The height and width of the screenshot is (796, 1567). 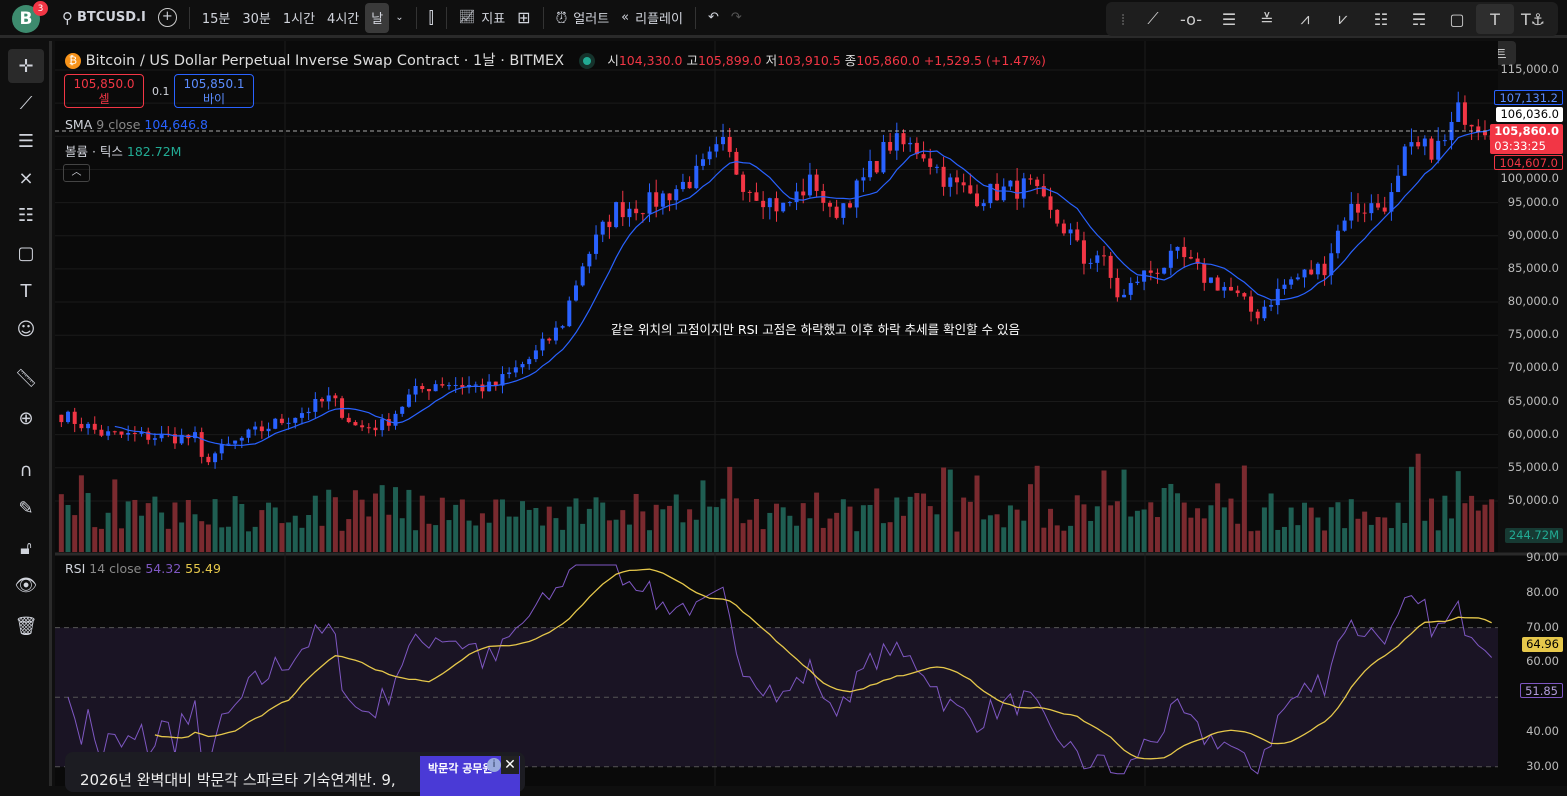 I want to click on abcd-pattern-tool: ⩗, so click(x=1343, y=19).